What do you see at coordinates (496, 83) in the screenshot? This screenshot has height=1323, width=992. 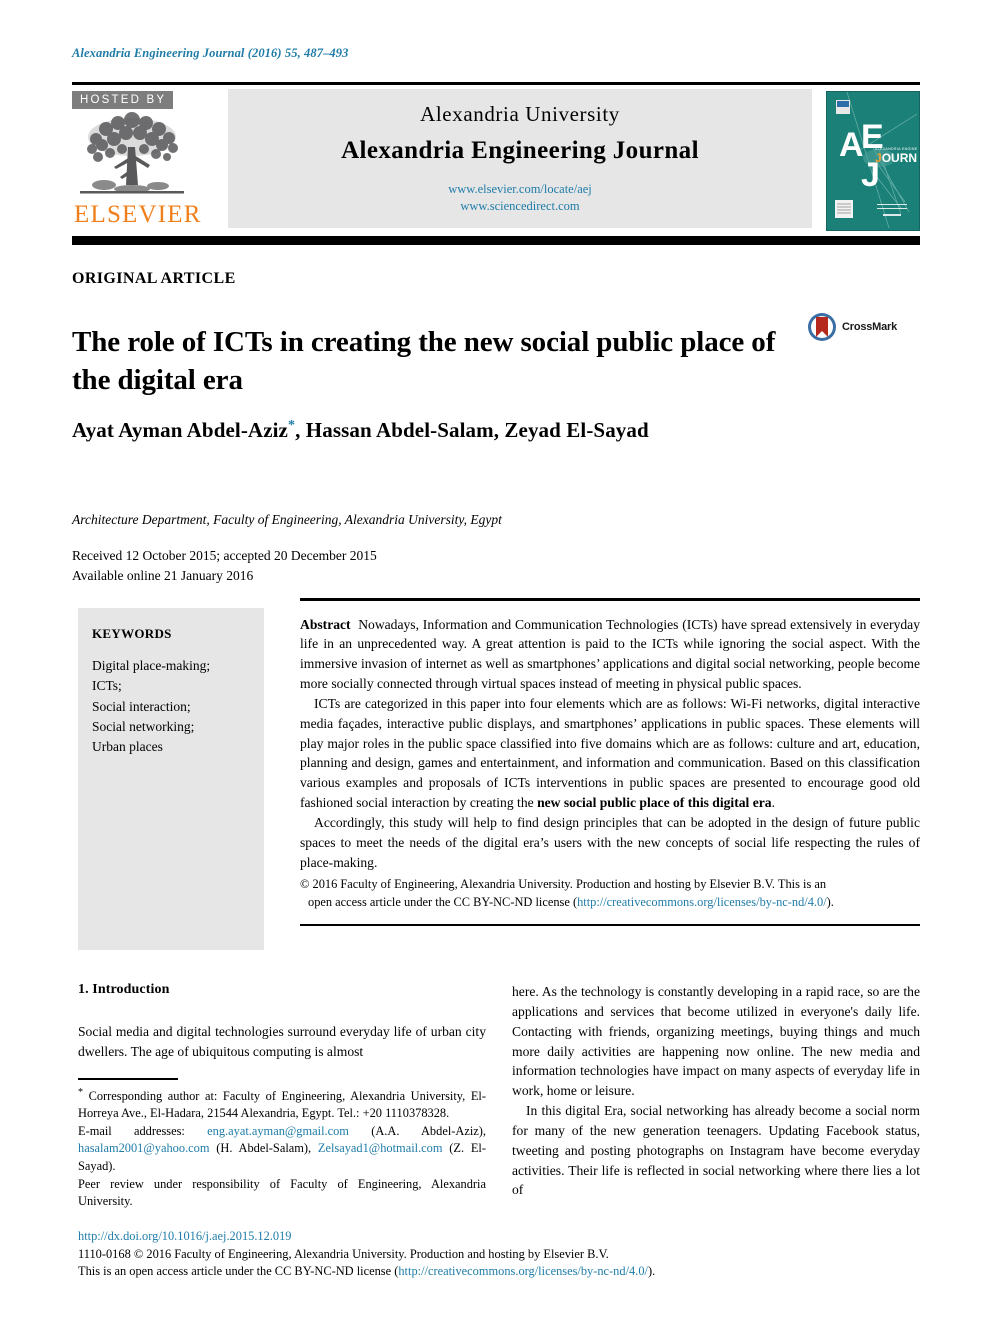 I see `masthead-top-rule` at bounding box center [496, 83].